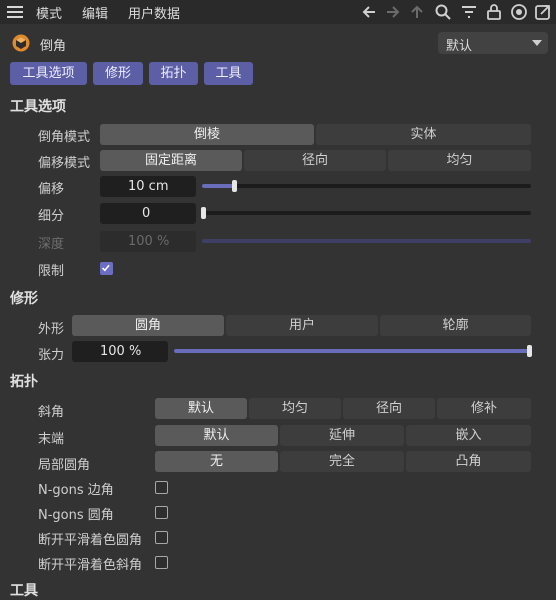 The width and height of the screenshot is (556, 600). I want to click on break-phong-round-checkbox, so click(161, 537).